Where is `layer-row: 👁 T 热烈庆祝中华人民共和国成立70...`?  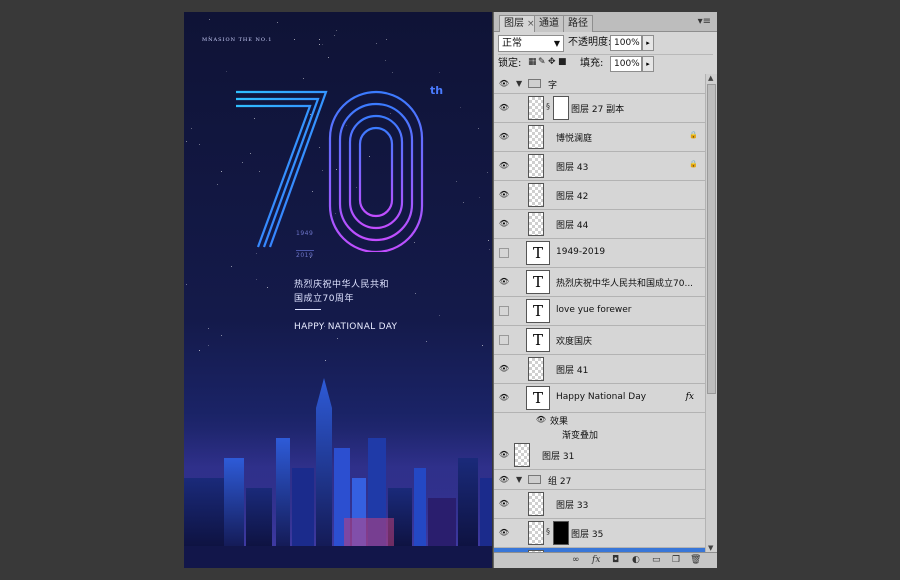 layer-row: 👁 T 热烈庆祝中华人民共和国成立70... is located at coordinates (600, 282).